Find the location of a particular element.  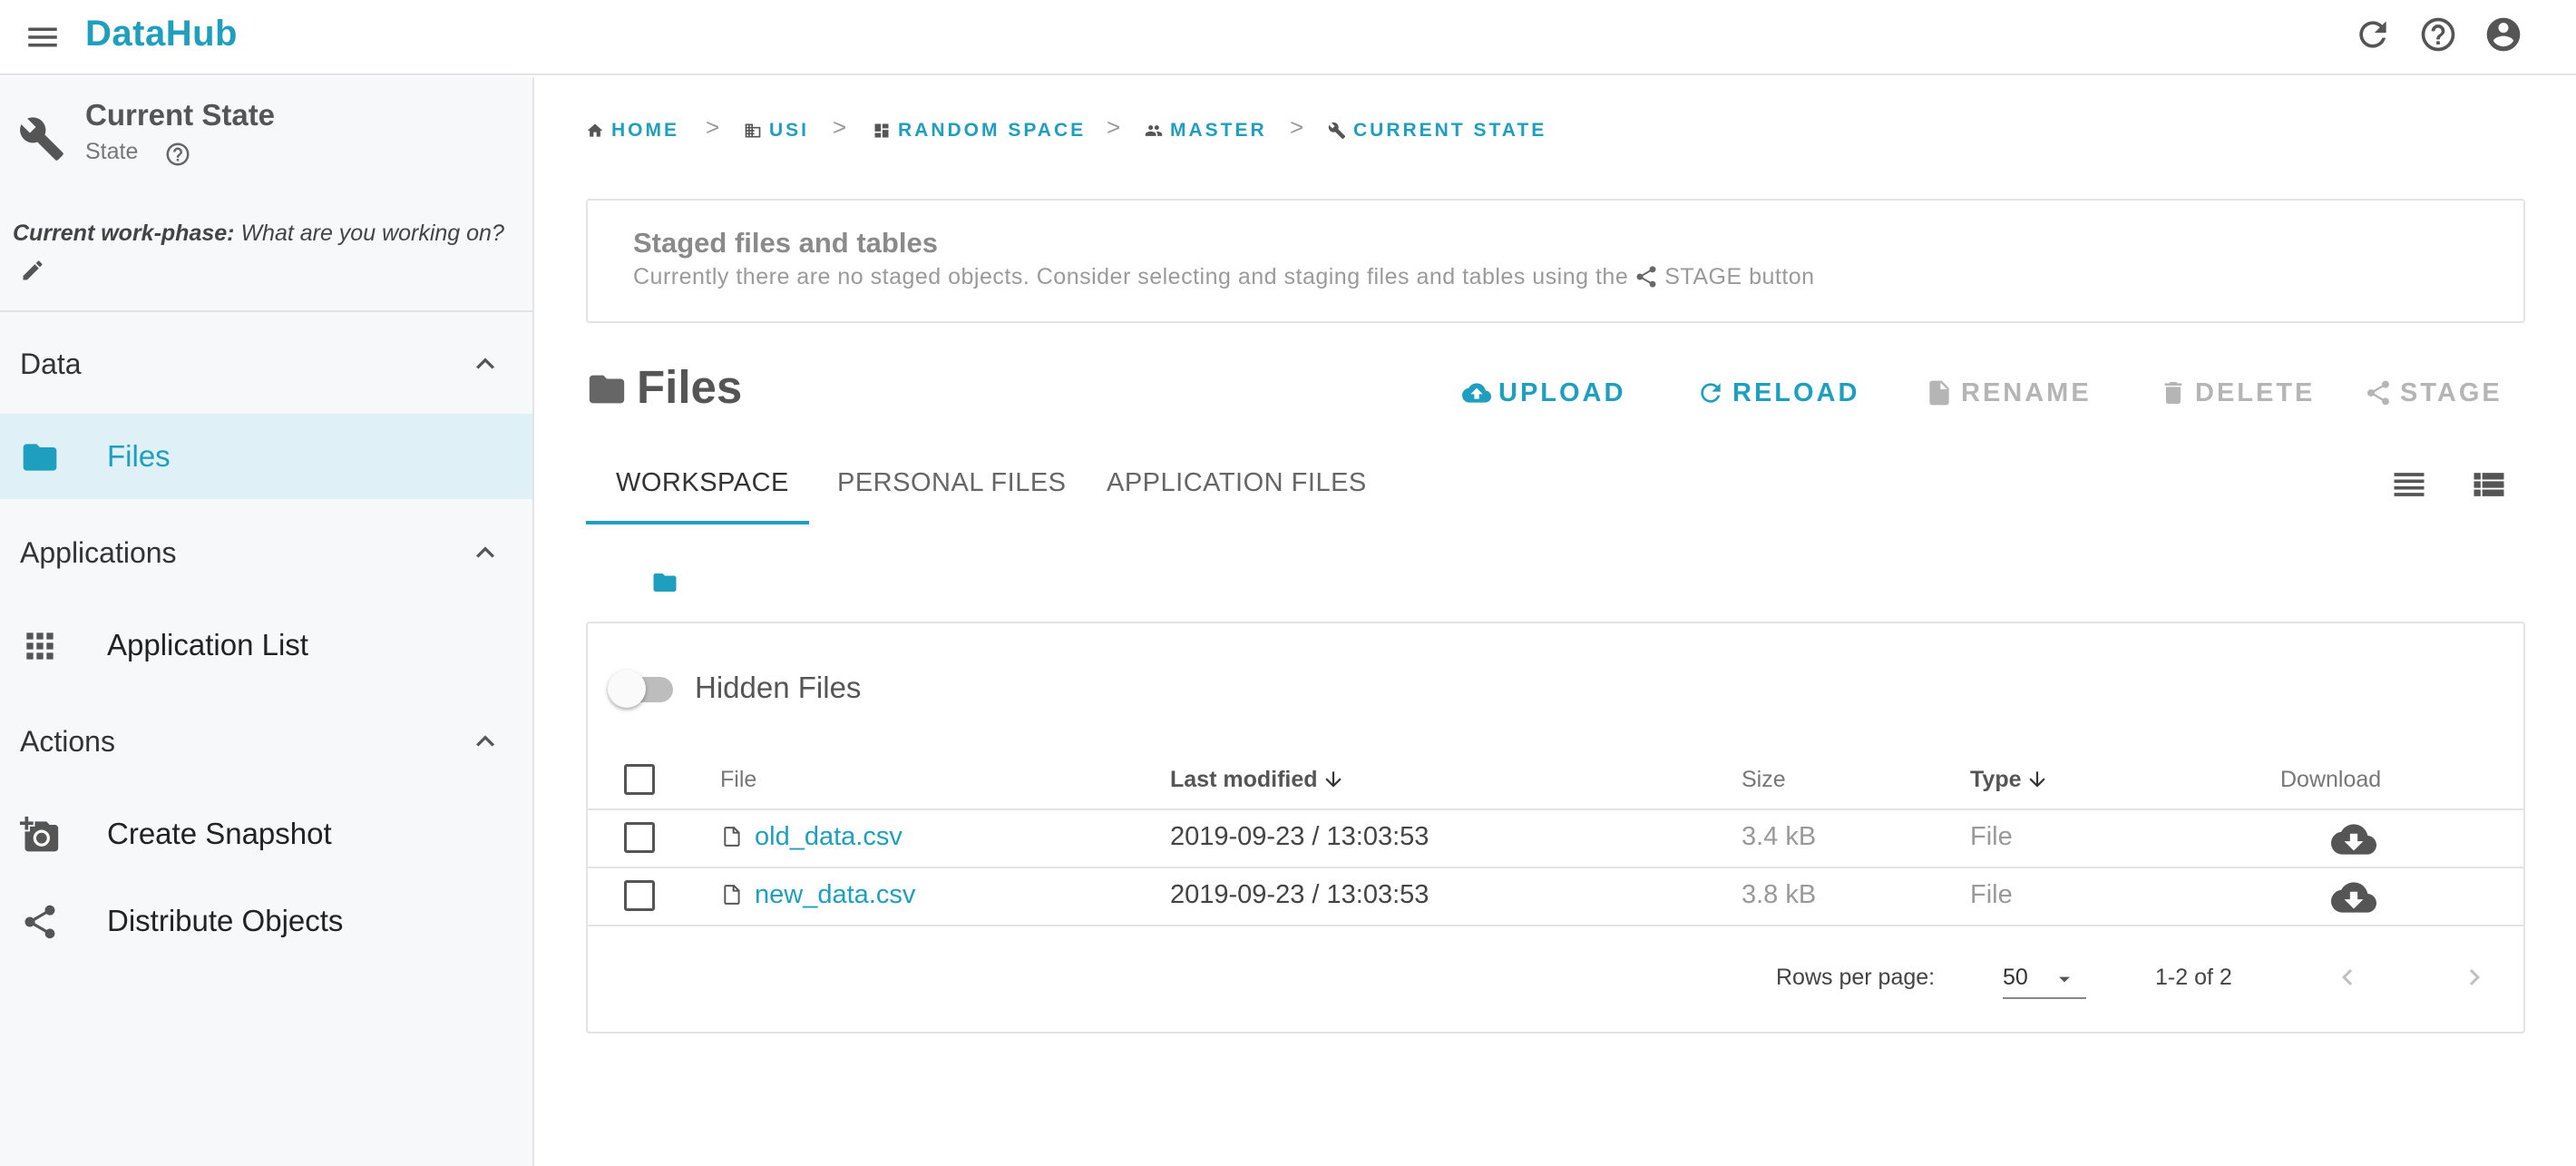

help-circle-icon is located at coordinates (177, 154).